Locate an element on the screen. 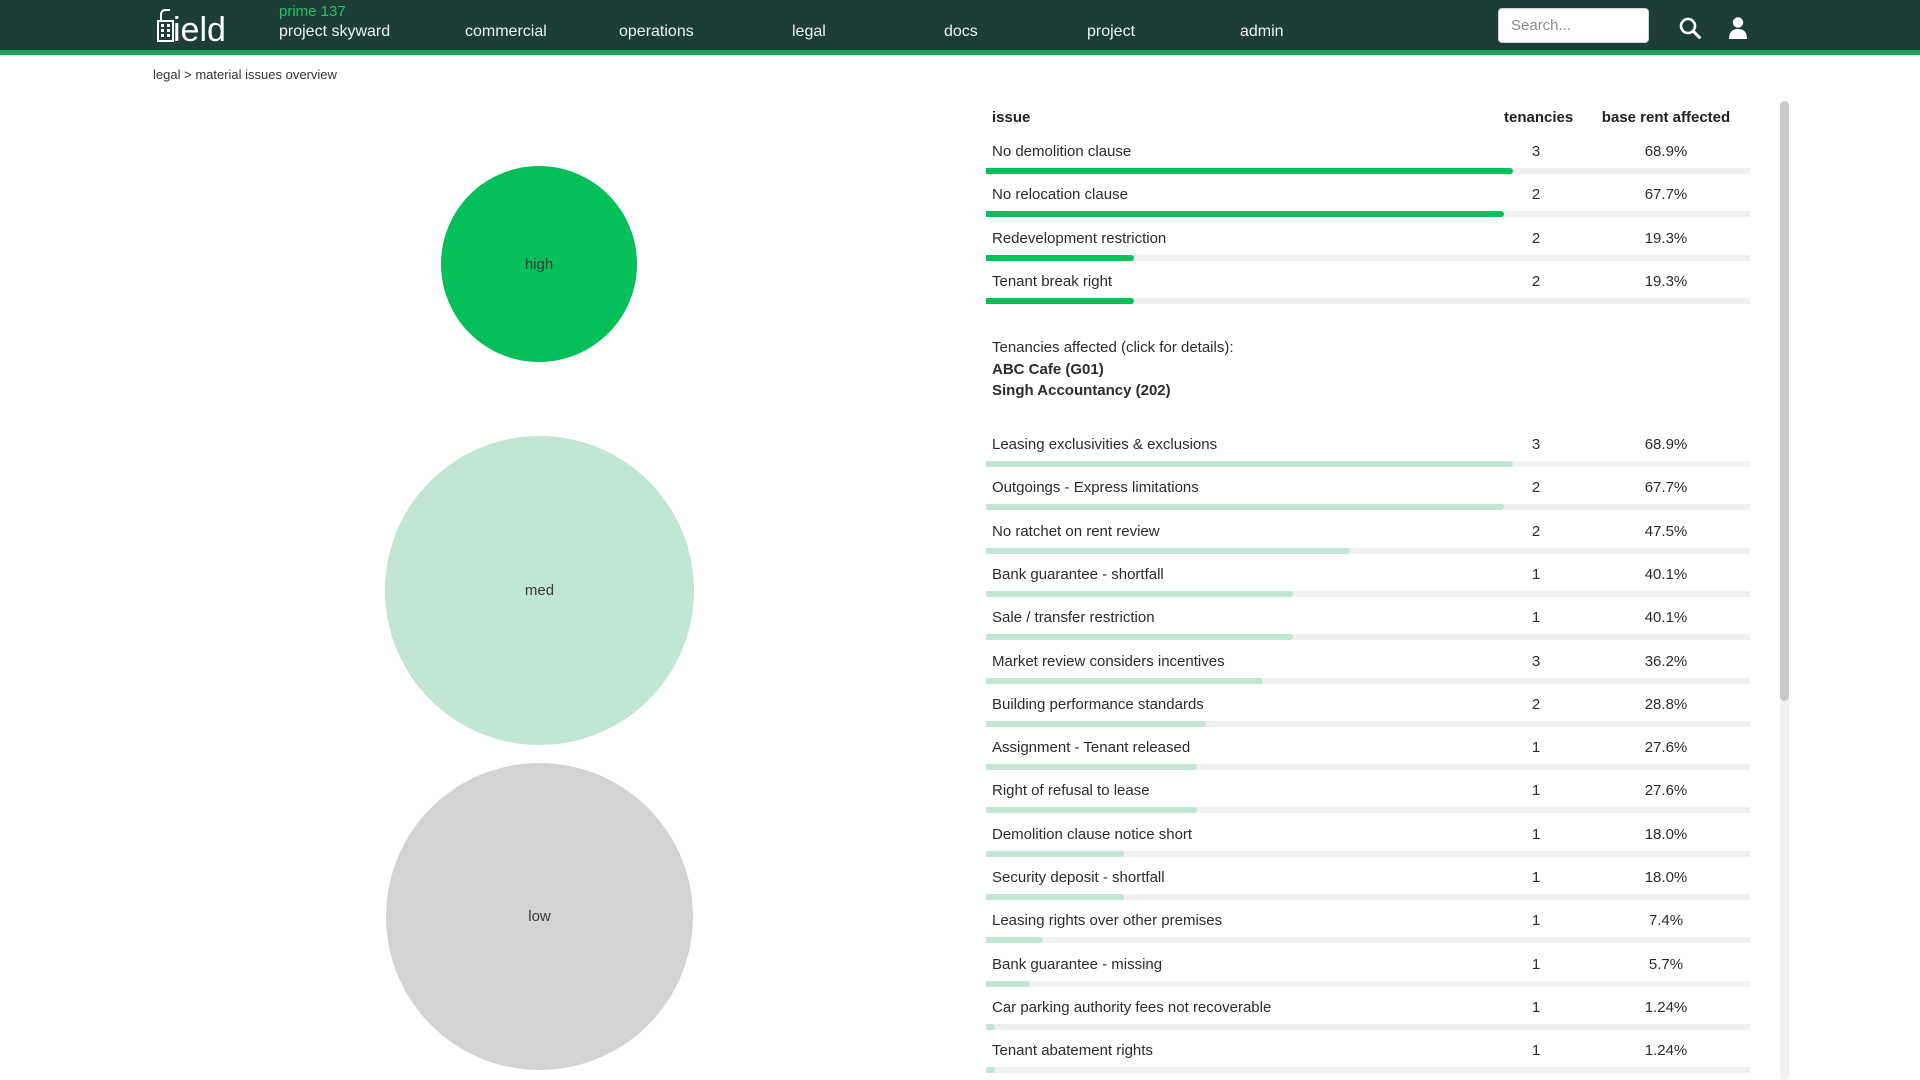 The image size is (1920, 1080). table-row: Leasing exclusivities & exclusions 3 68.9% is located at coordinates (1368, 448).